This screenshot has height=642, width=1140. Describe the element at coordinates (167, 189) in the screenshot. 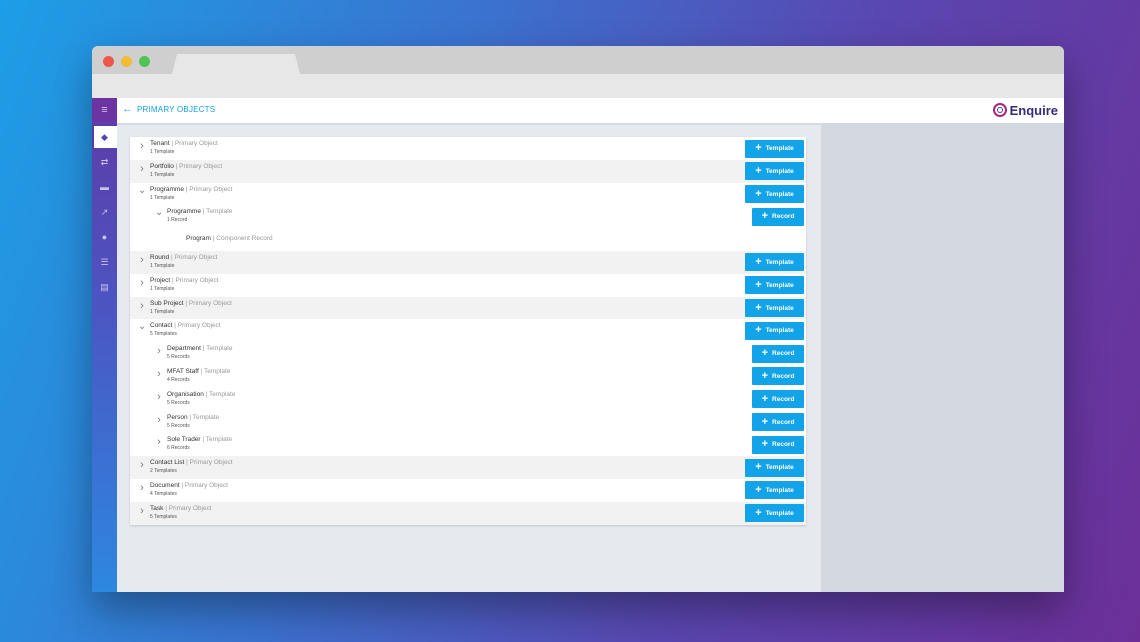

I see `item-title: Programme` at that location.